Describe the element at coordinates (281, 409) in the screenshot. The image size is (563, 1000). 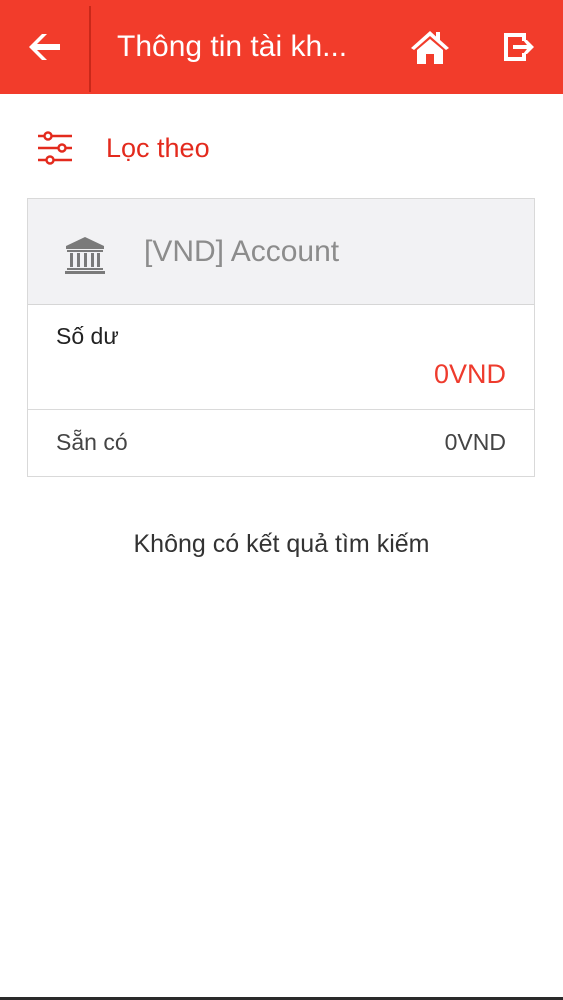
I see `row-divider` at that location.